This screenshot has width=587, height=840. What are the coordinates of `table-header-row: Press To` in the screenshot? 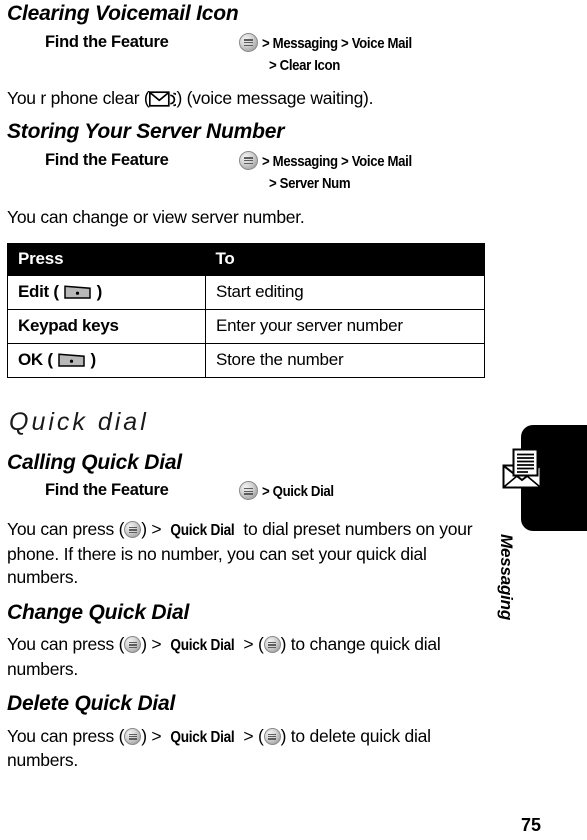 It's located at (246, 259).